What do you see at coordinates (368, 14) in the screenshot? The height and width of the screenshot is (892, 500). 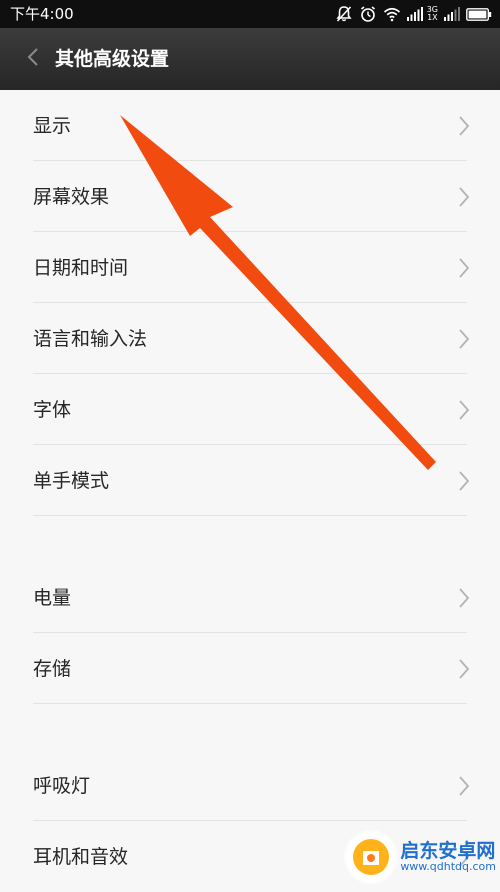 I see `alarm-icon` at bounding box center [368, 14].